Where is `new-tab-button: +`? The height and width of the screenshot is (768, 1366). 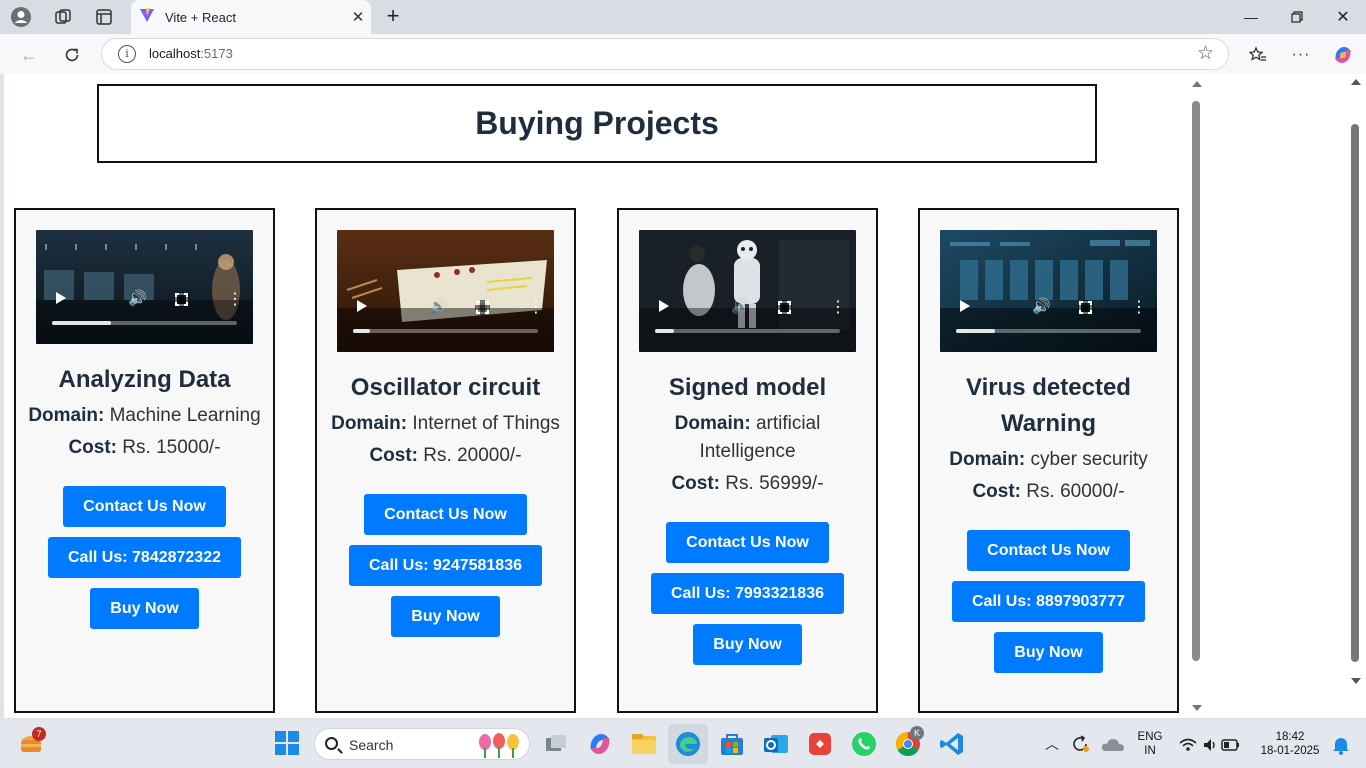
new-tab-button: + is located at coordinates (393, 16).